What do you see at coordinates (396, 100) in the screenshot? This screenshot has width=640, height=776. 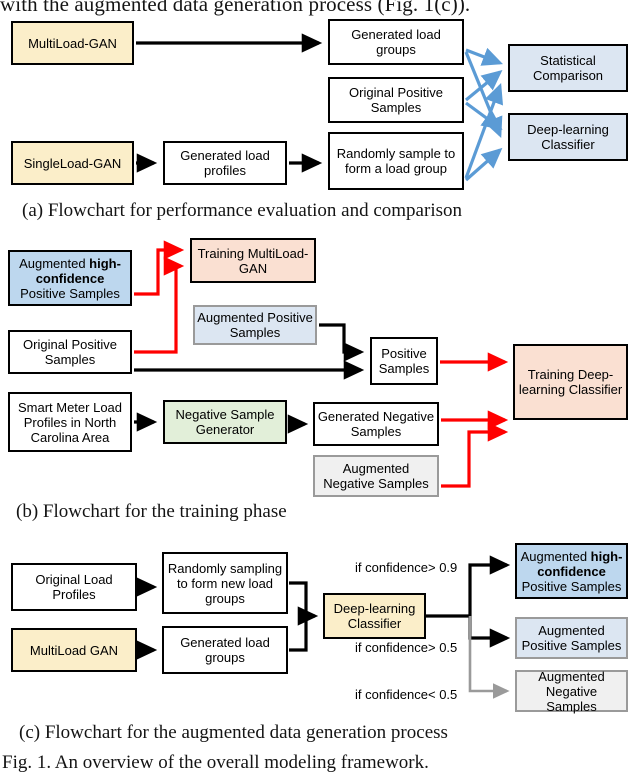 I see `box-original-positive-samples-a: Original Positive Samples` at bounding box center [396, 100].